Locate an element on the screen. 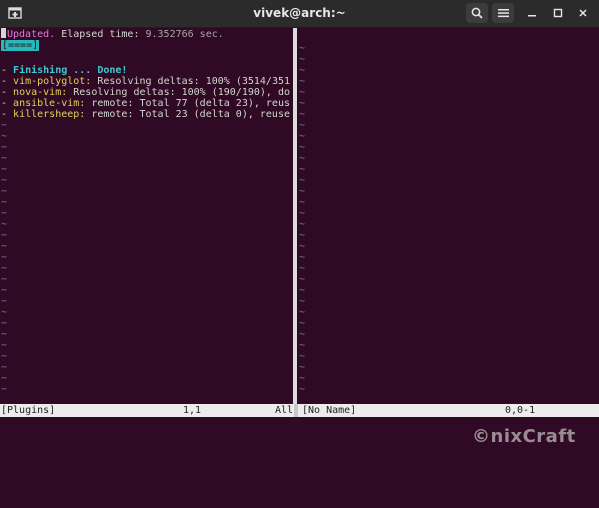 This screenshot has height=508, width=599. menu-button is located at coordinates (503, 13).